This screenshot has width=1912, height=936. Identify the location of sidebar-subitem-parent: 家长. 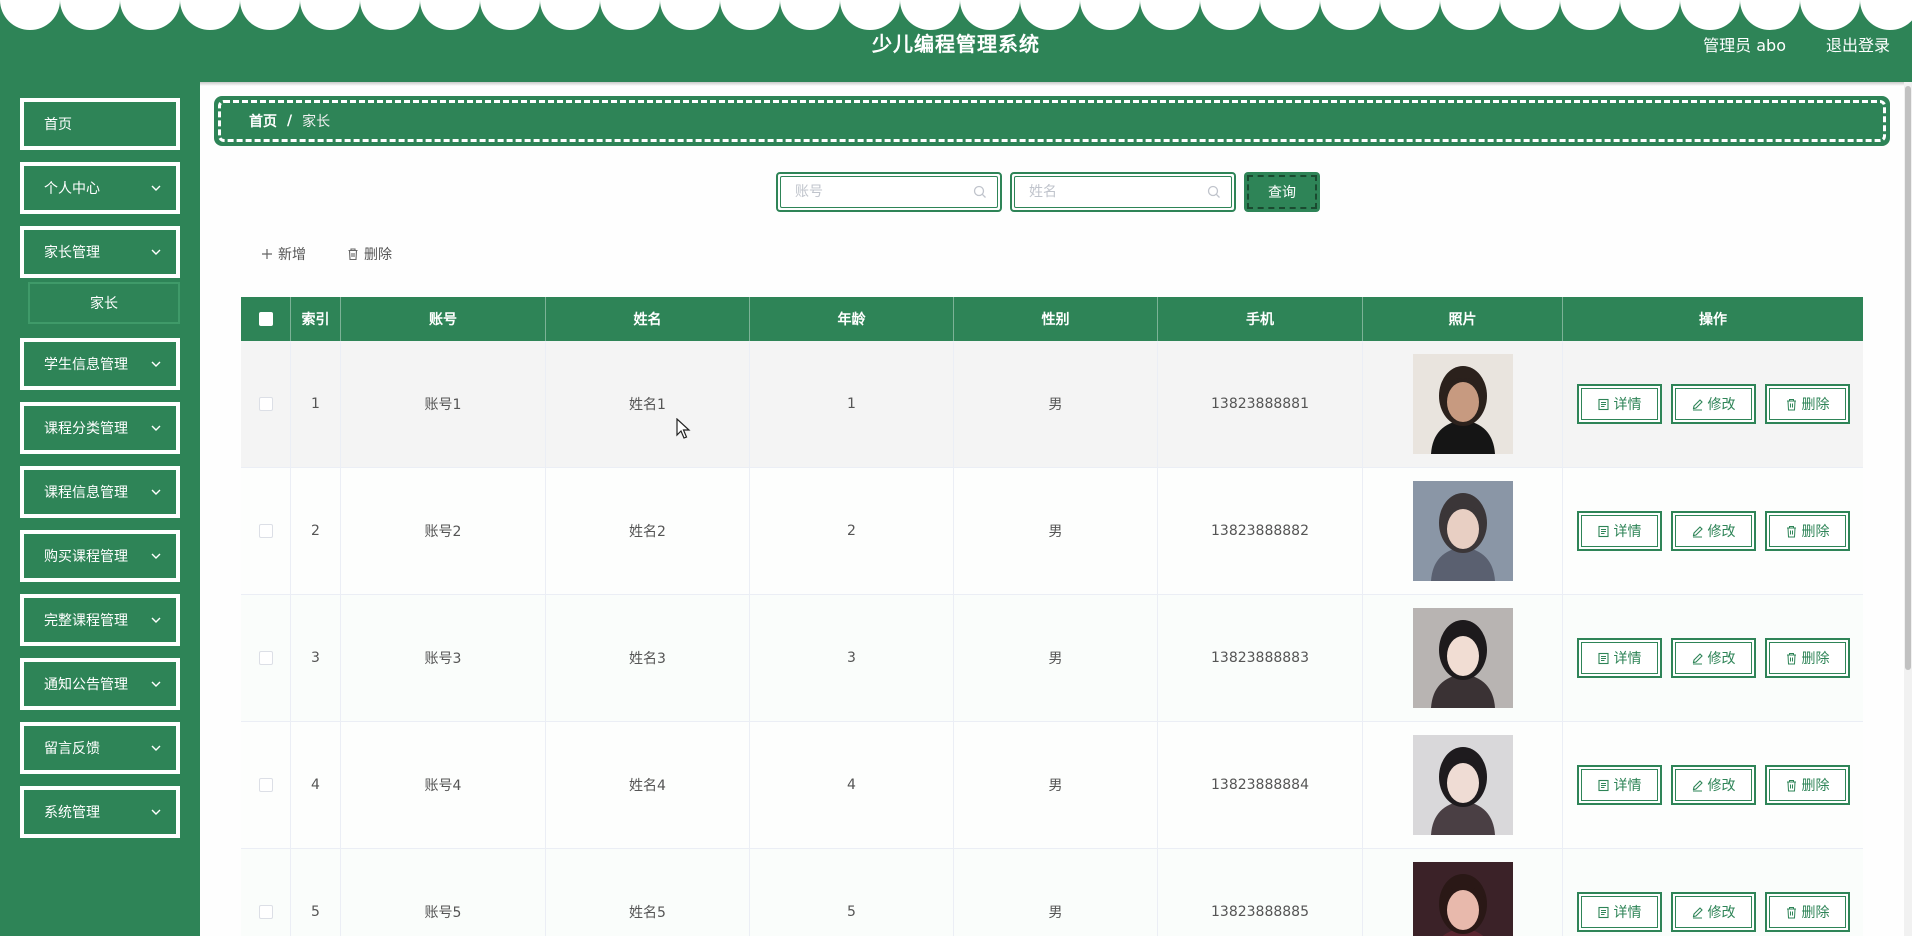
(104, 303).